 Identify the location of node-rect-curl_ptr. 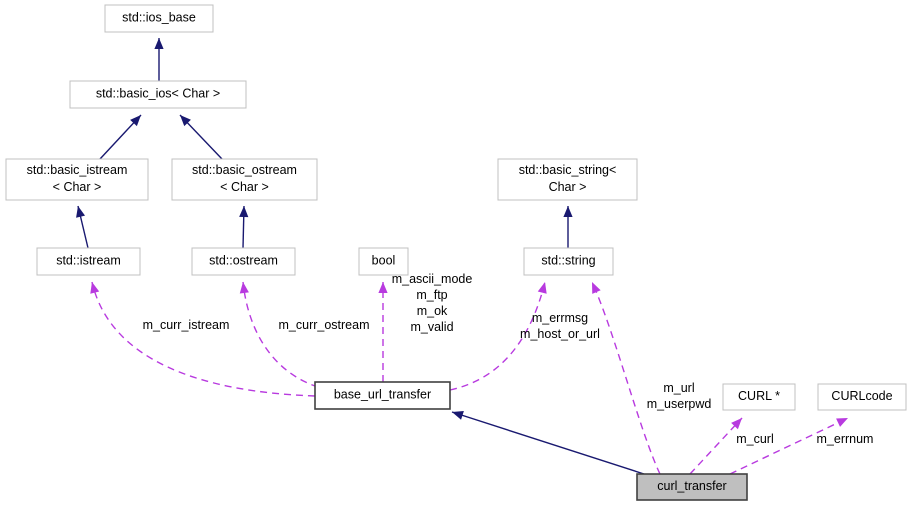
(759, 397).